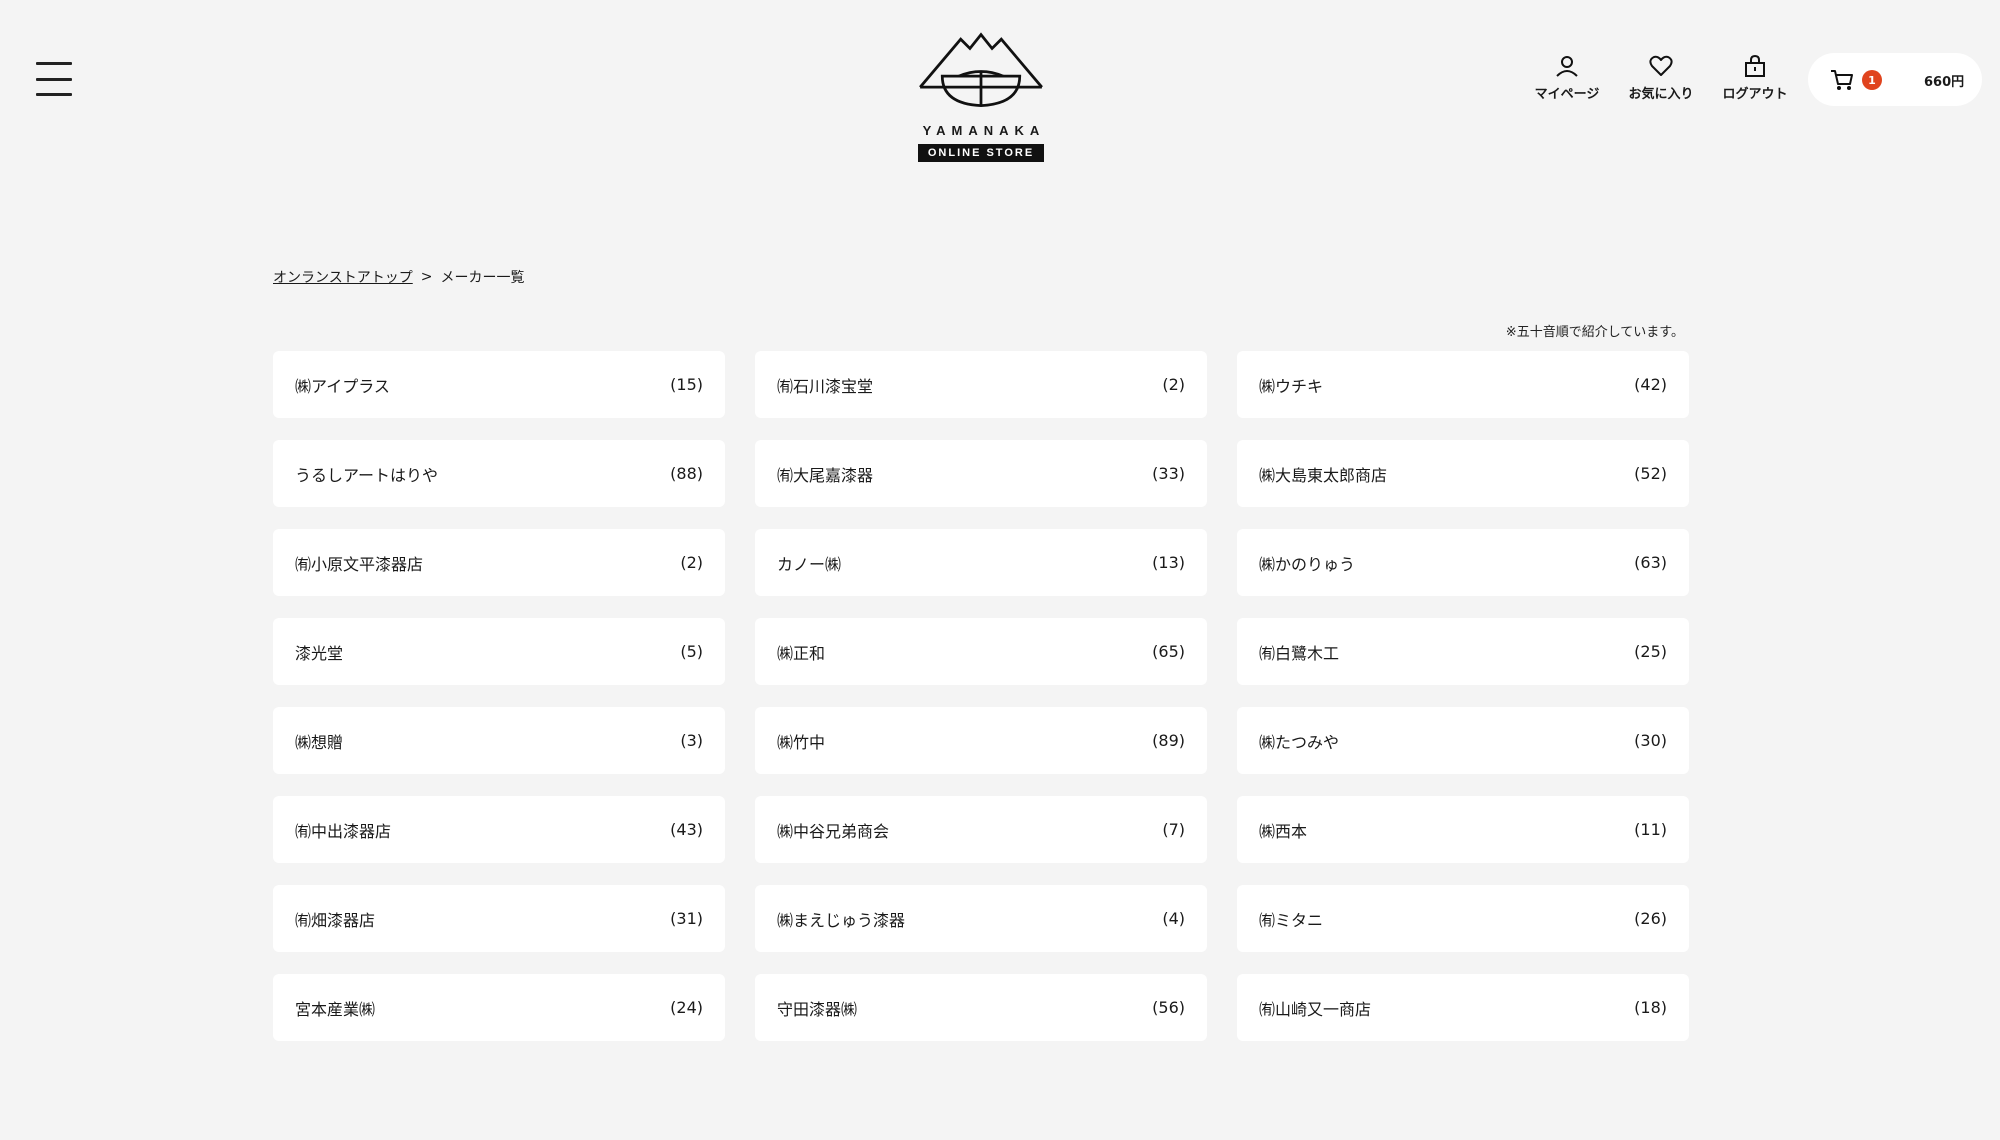 The width and height of the screenshot is (2000, 1140). What do you see at coordinates (1650, 562) in the screenshot?
I see `maker-product-count: (63)` at bounding box center [1650, 562].